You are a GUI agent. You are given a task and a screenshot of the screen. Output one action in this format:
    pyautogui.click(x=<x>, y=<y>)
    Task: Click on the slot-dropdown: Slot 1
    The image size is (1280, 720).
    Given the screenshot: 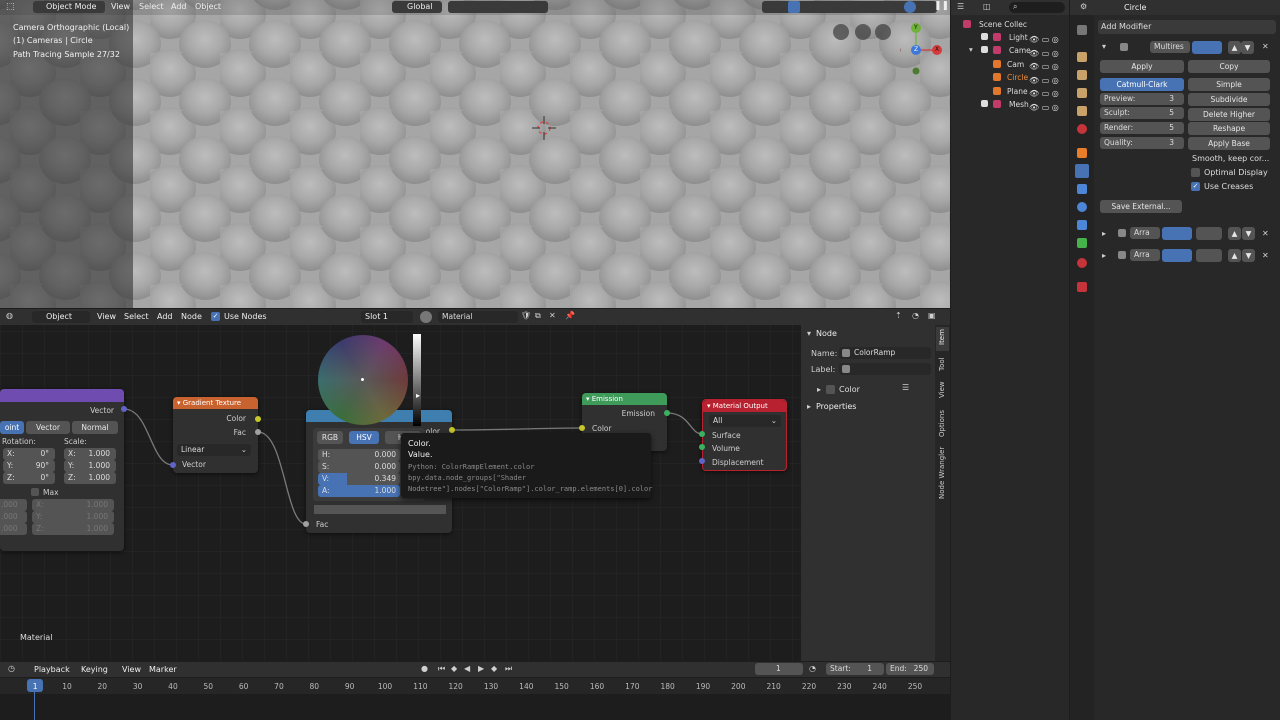 What is the action you would take?
    pyautogui.click(x=387, y=317)
    